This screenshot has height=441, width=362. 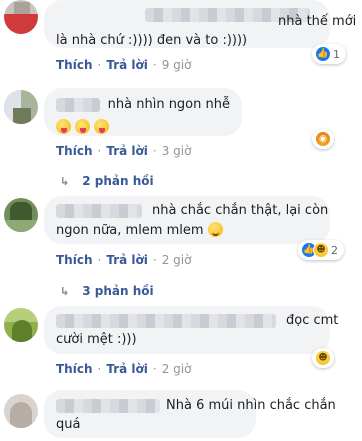 What do you see at coordinates (152, 40) in the screenshot?
I see `comment-text-b: là nhà chứ :)))) đen và to :))))` at bounding box center [152, 40].